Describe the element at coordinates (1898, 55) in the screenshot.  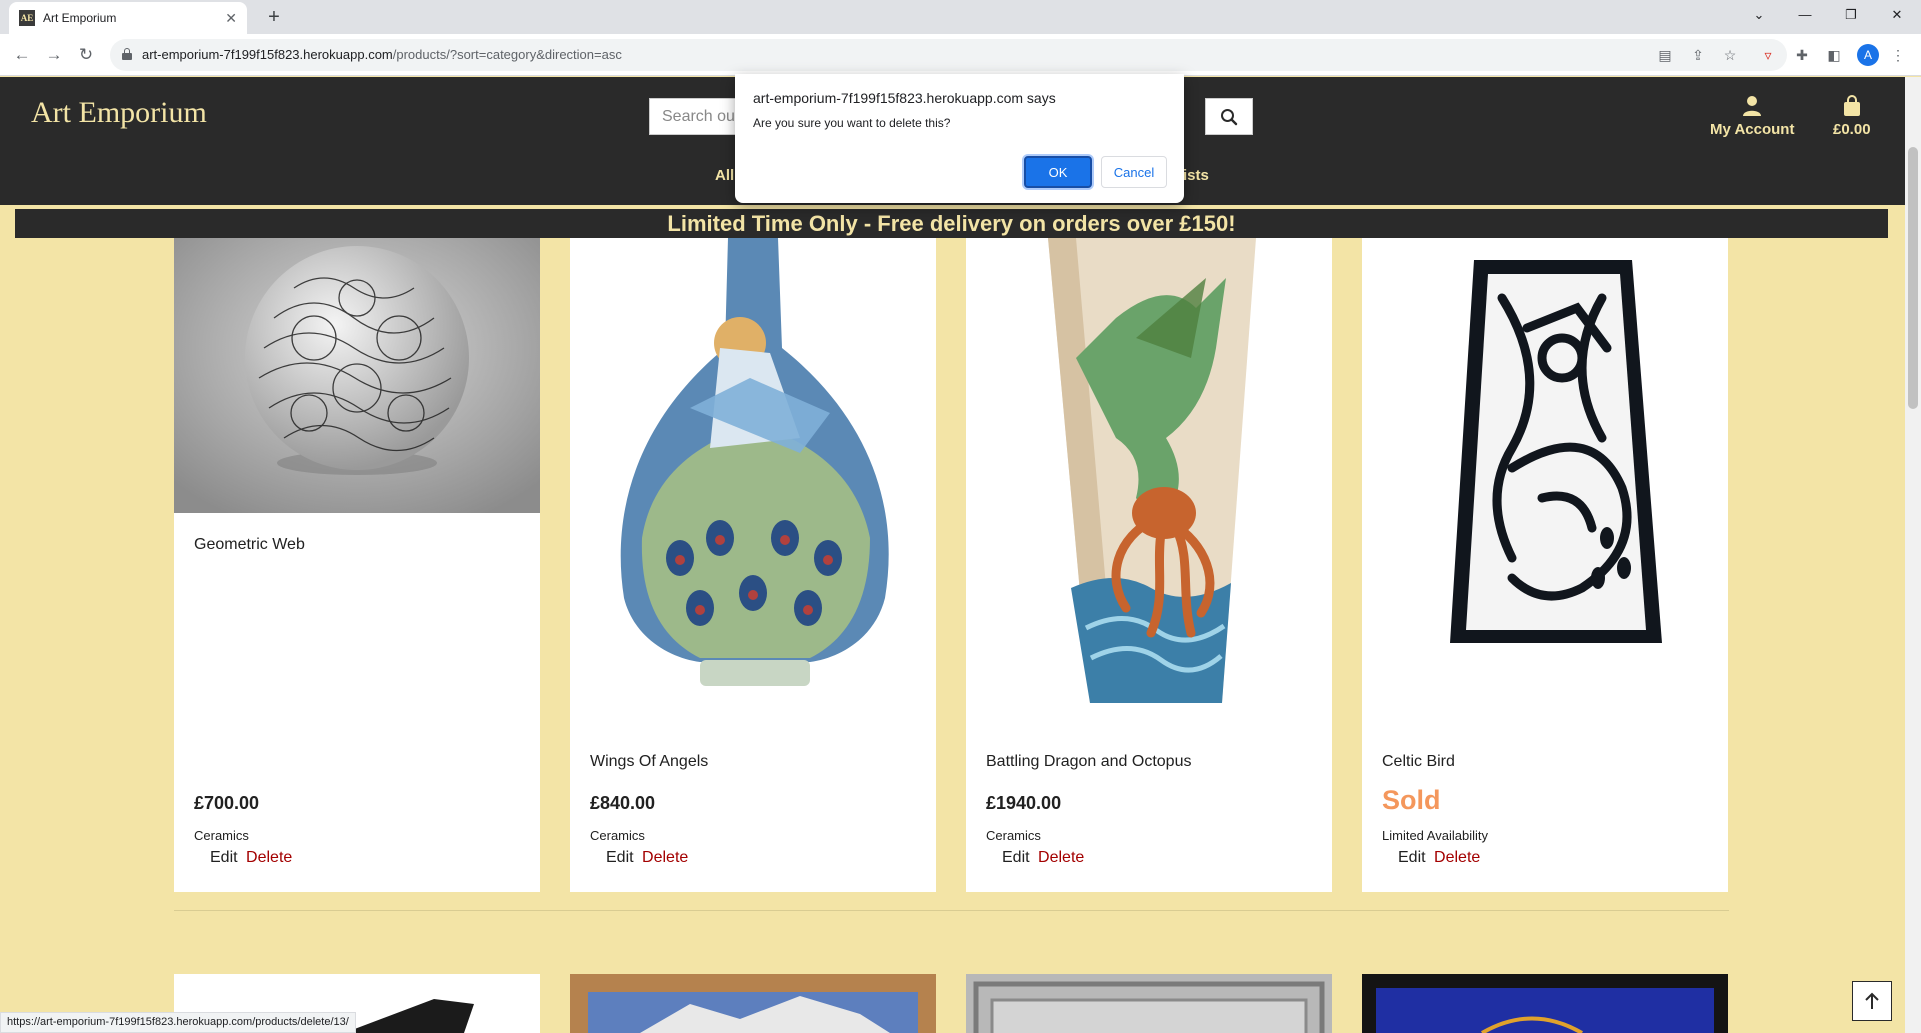
I see `browser-menu-icon: ⋮` at that location.